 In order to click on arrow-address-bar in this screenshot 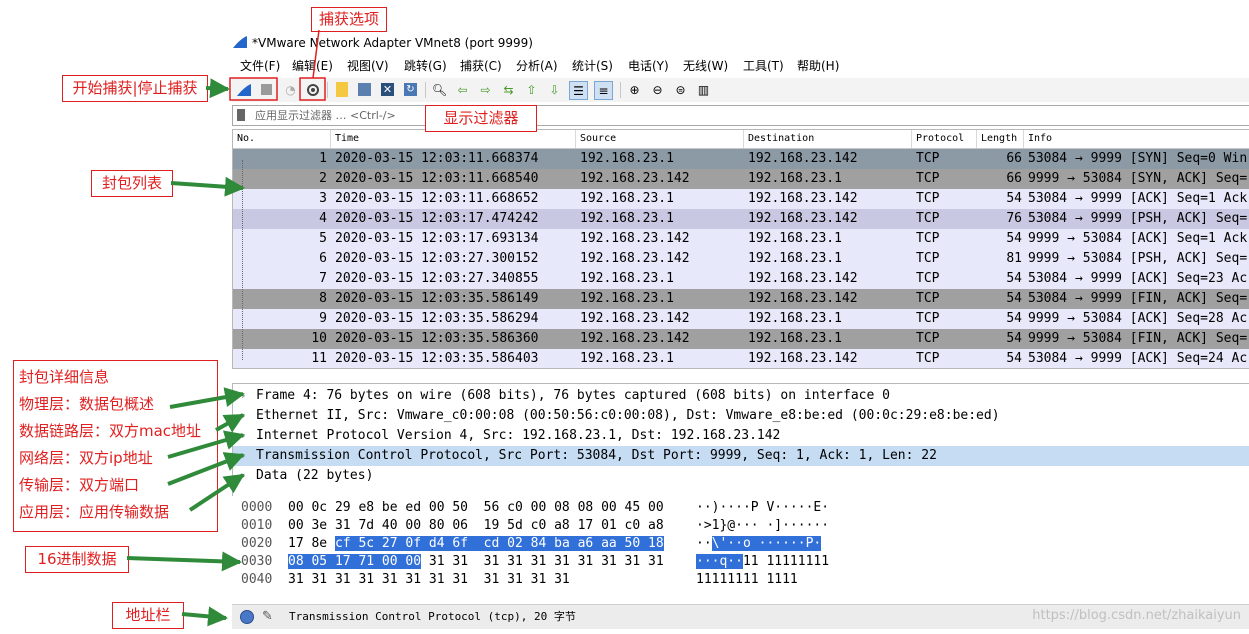, I will do `click(204, 616)`.